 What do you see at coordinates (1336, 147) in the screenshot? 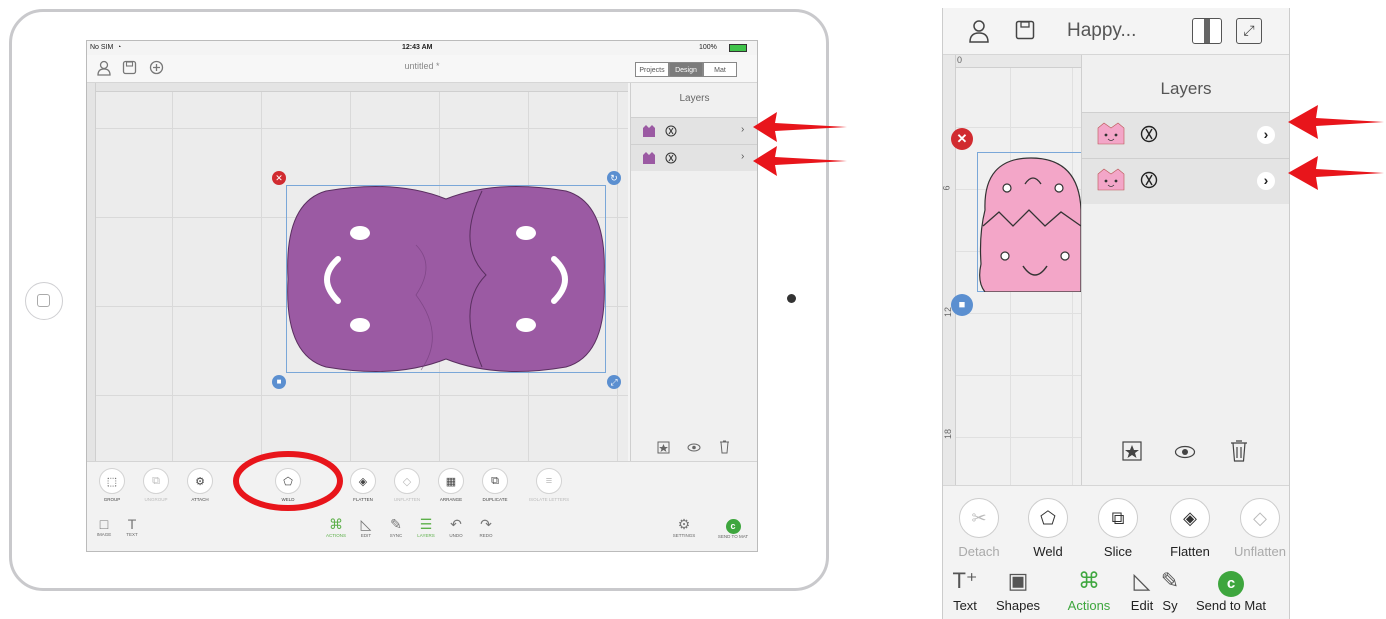
I see `arrow-icon-phone-layers` at bounding box center [1336, 147].